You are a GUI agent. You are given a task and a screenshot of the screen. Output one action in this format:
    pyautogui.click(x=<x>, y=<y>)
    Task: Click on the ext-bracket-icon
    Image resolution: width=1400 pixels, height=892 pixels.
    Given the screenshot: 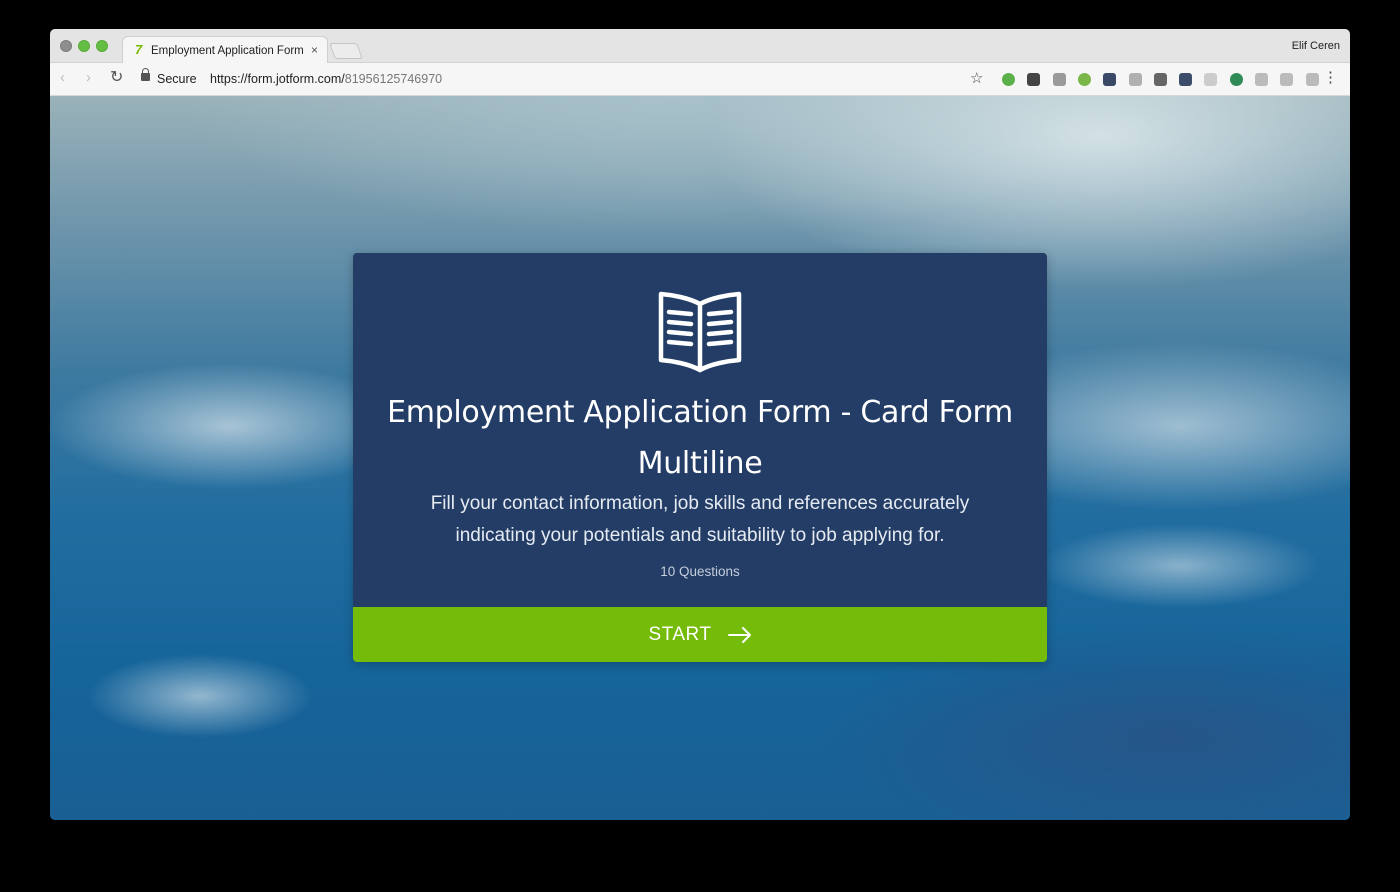 What is the action you would take?
    pyautogui.click(x=1135, y=79)
    